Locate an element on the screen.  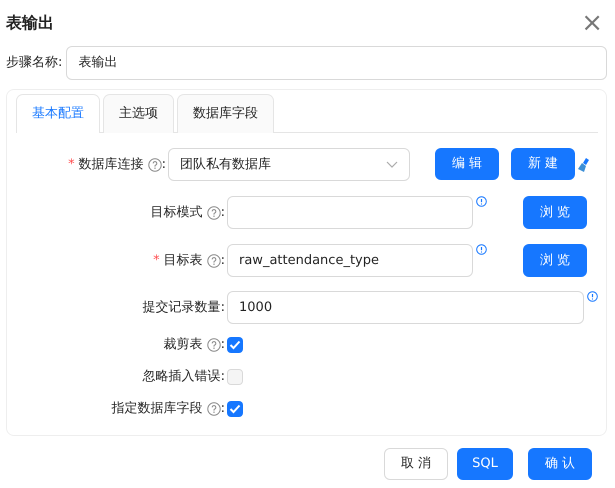
select-field: 团队私有数据库 is located at coordinates (289, 164).